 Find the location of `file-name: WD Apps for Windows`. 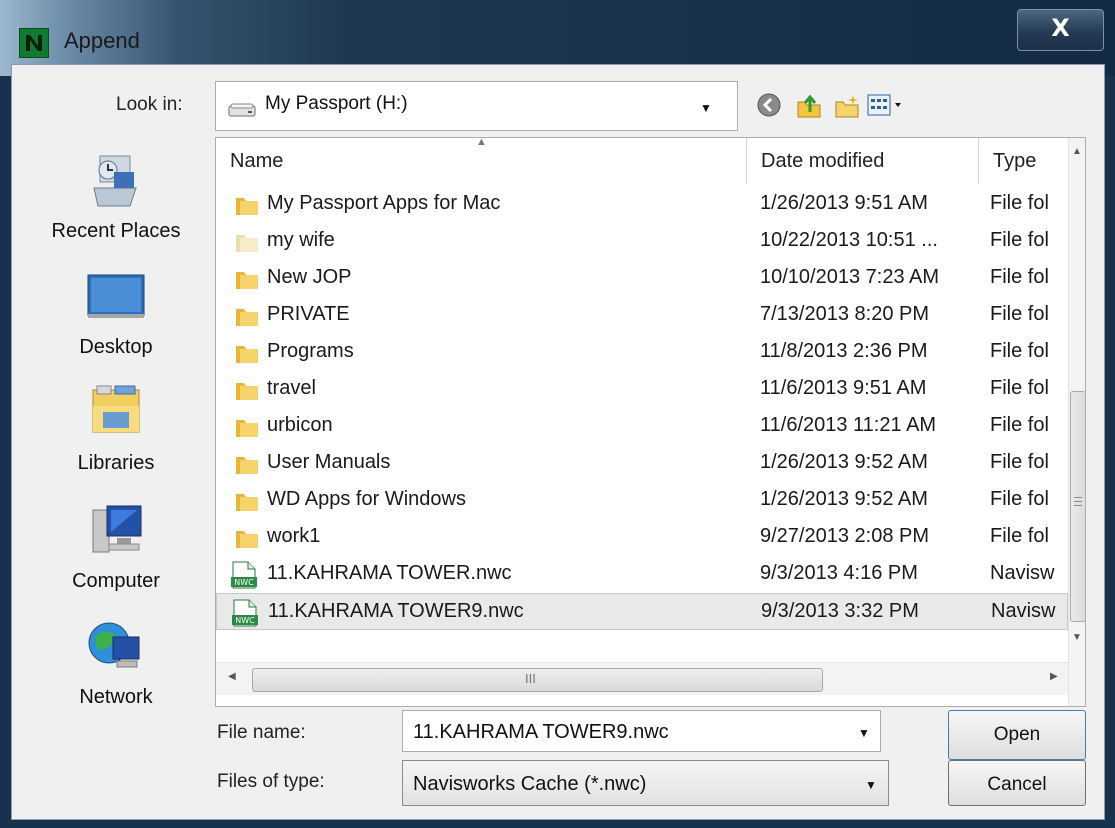

file-name: WD Apps for Windows is located at coordinates (366, 499).